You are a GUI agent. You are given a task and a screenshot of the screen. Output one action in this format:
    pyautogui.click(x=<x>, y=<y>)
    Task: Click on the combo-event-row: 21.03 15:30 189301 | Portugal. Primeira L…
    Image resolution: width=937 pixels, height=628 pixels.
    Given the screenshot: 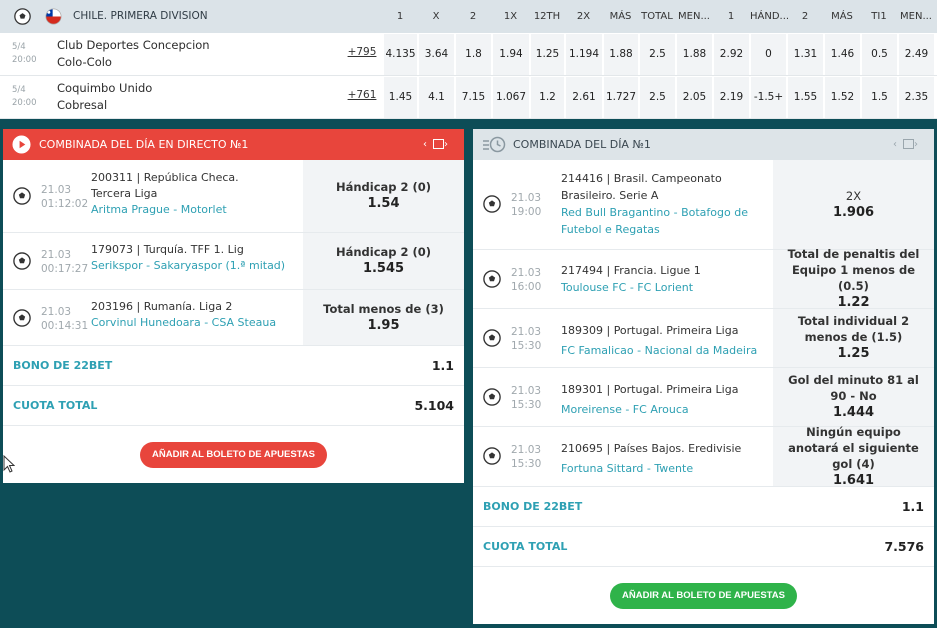 What is the action you would take?
    pyautogui.click(x=703, y=397)
    